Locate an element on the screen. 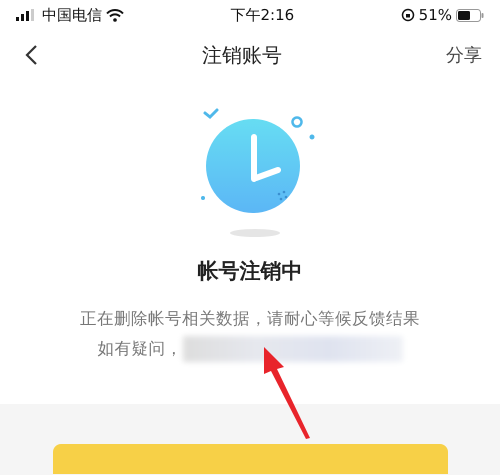  status-heading: 帐号注销中 is located at coordinates (250, 271).